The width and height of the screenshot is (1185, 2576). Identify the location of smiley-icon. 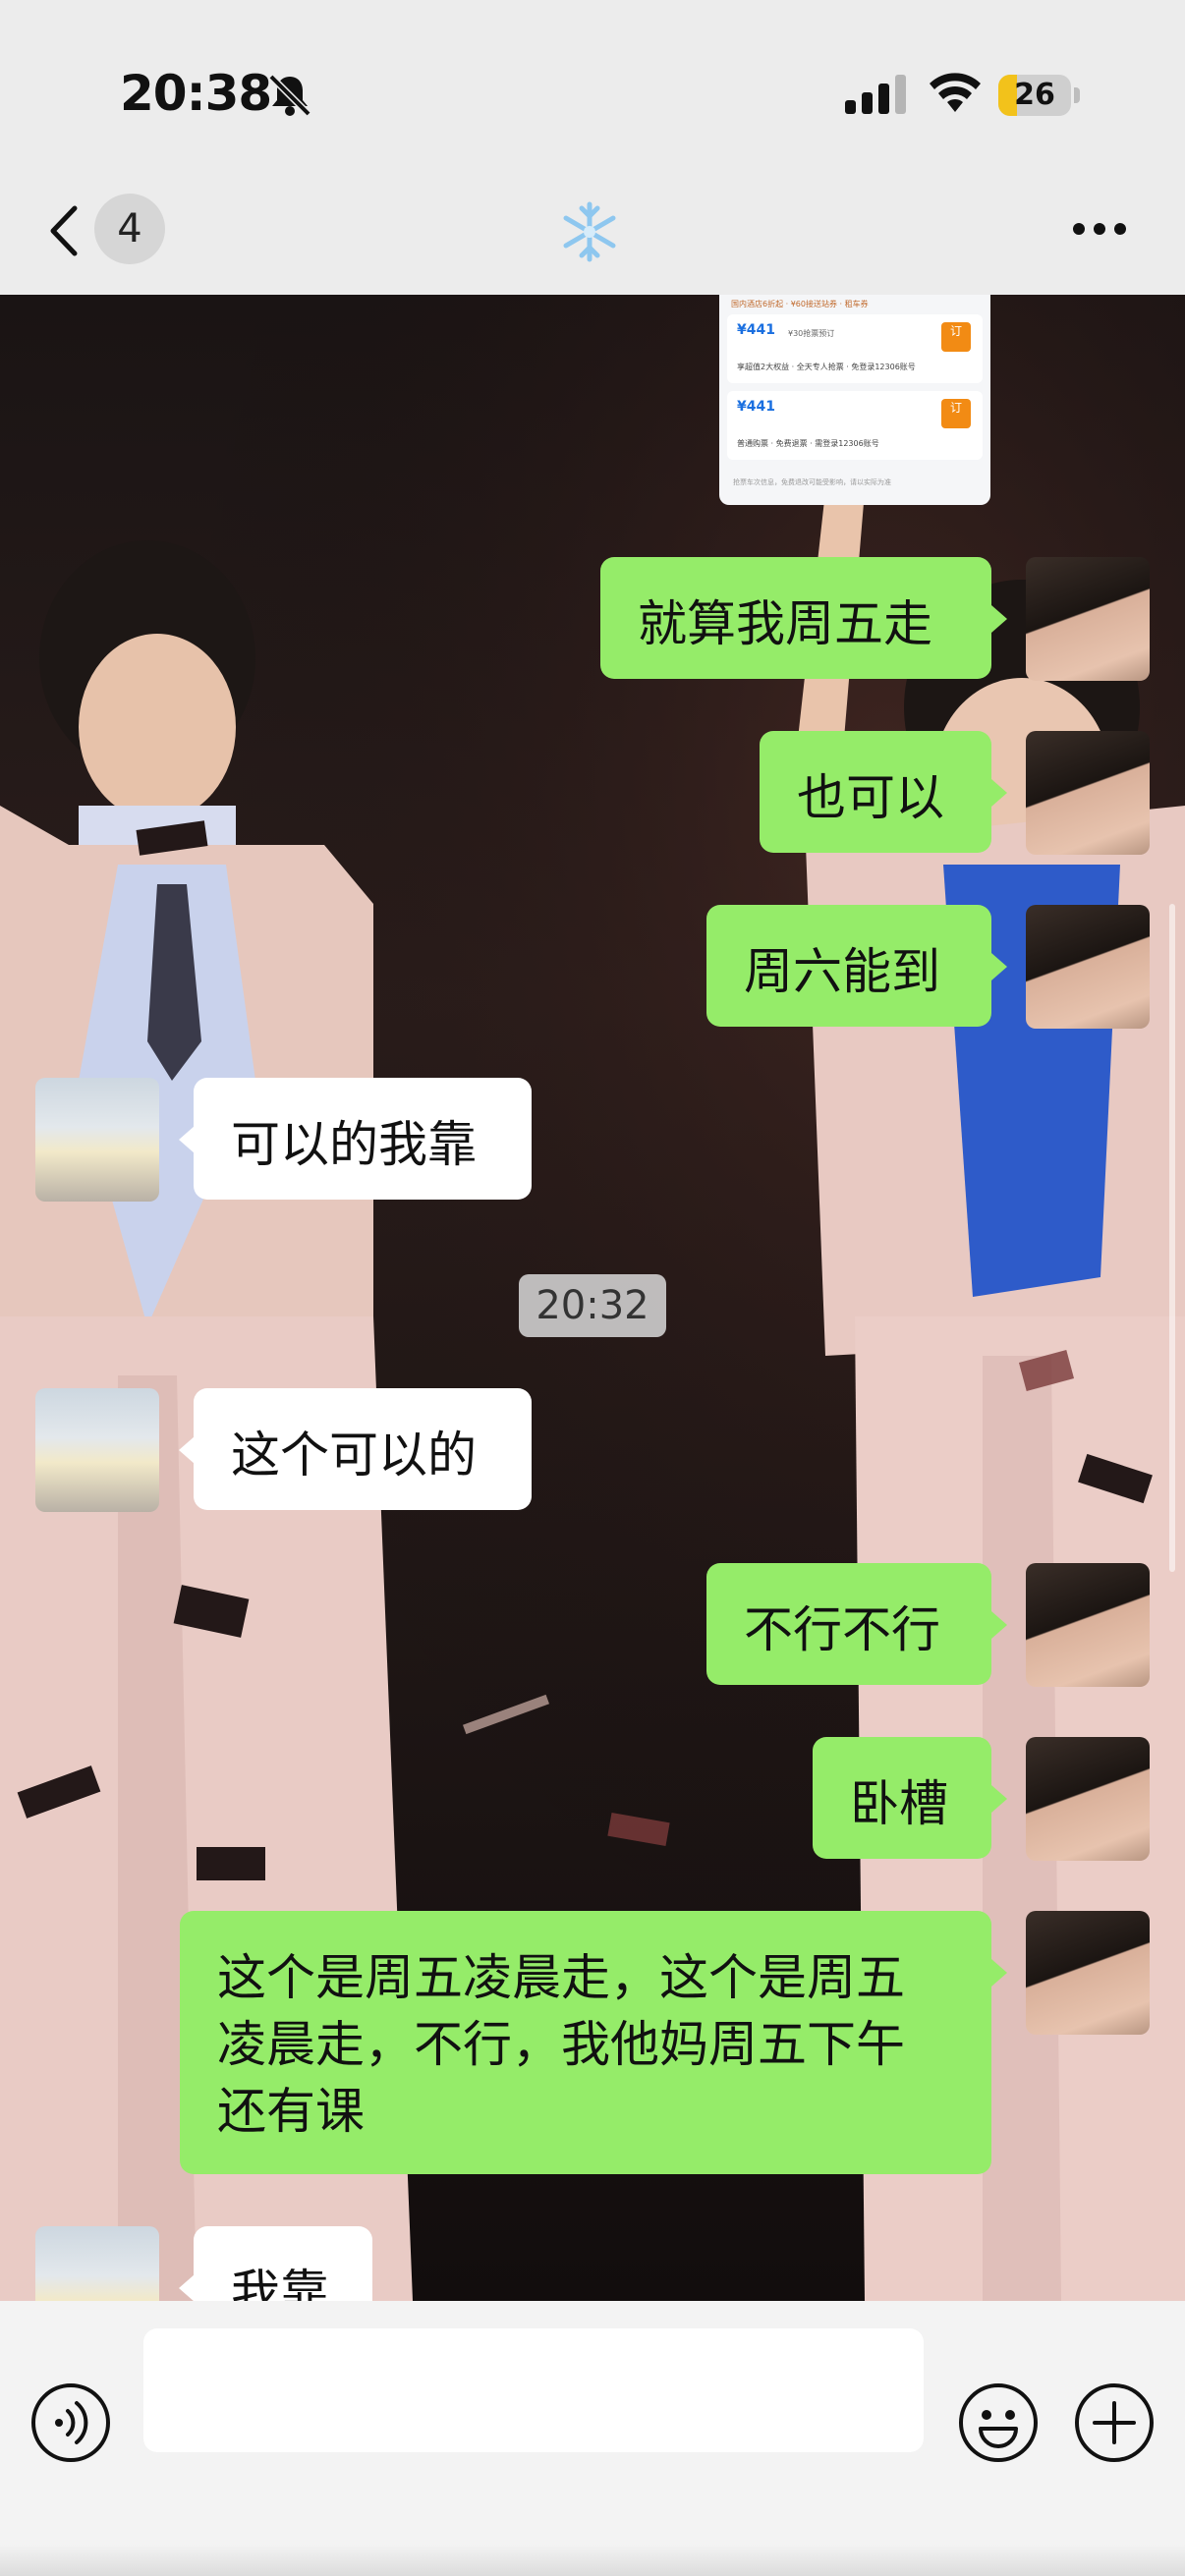
(999, 2422).